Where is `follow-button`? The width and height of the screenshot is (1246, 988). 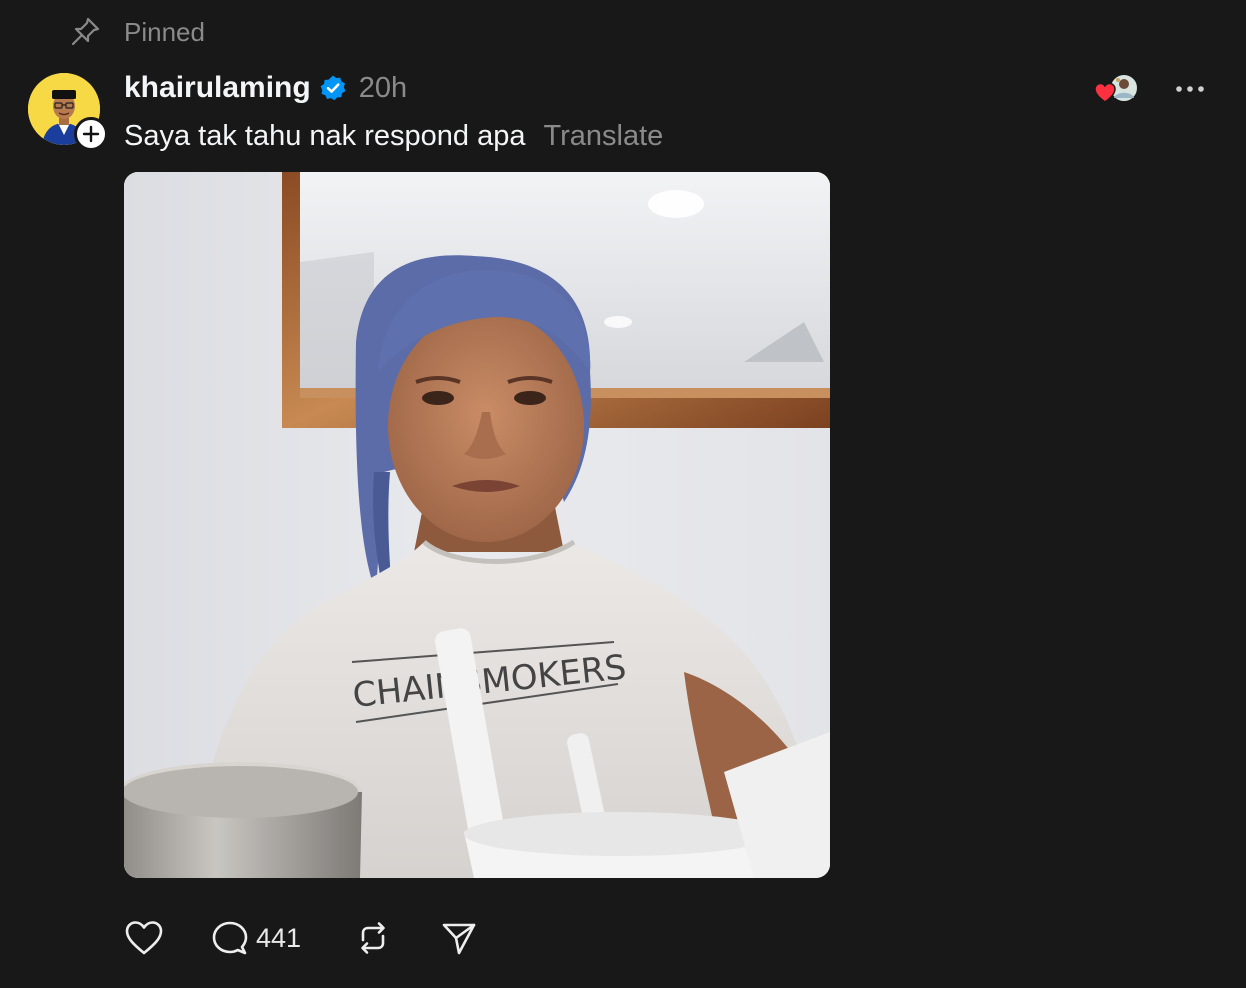 follow-button is located at coordinates (91, 134).